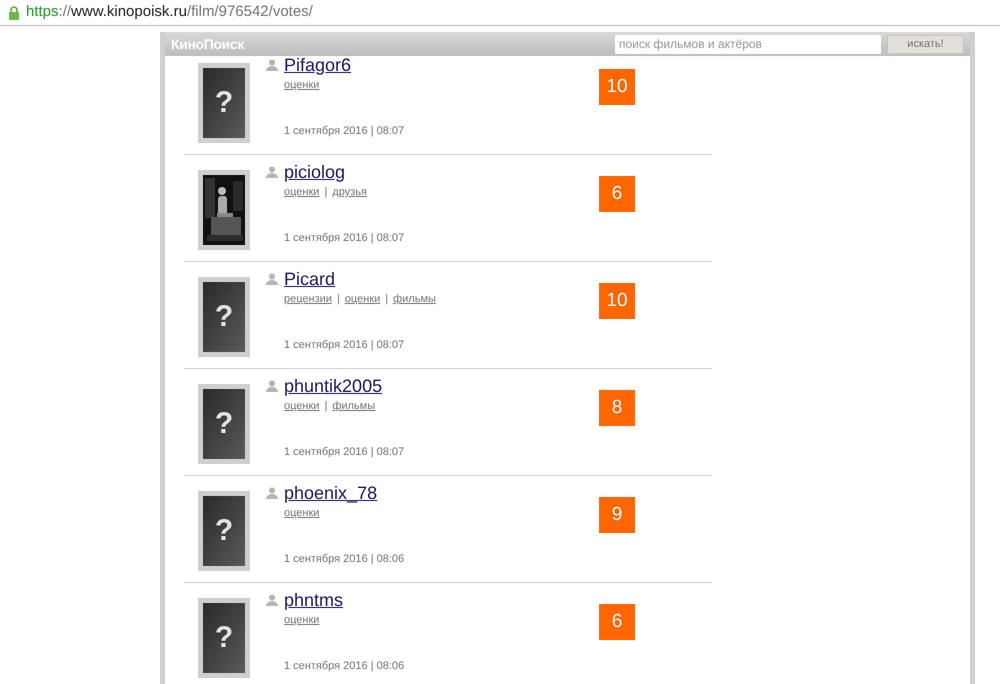  Describe the element at coordinates (315, 172) in the screenshot. I see `username-link: piciolog` at that location.